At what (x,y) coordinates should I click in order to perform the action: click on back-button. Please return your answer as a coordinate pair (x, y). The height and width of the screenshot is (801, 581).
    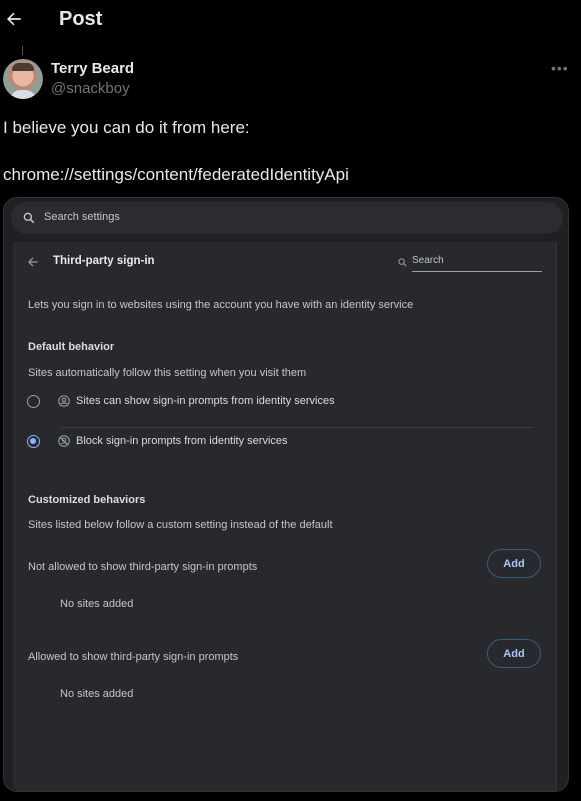
    Looking at the image, I should click on (15, 20).